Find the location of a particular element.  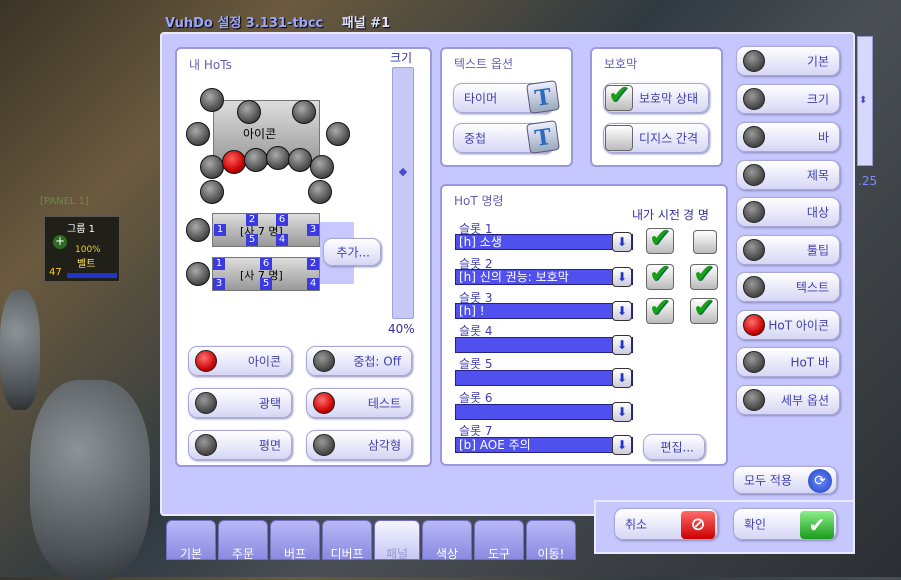

tab-buffs: 버프 is located at coordinates (295, 540).